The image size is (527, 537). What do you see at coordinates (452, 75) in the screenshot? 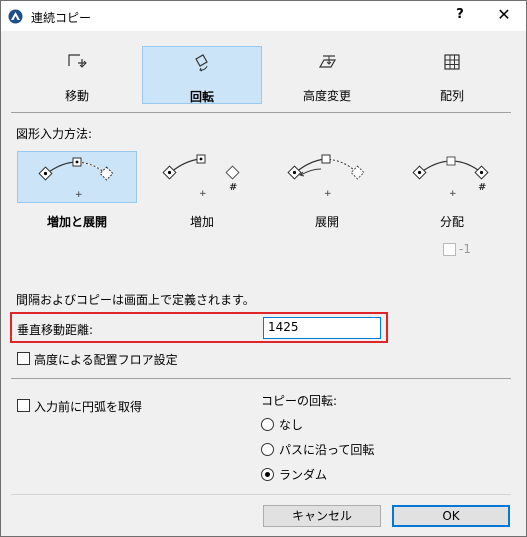
I see `mode-array-button: 配列` at bounding box center [452, 75].